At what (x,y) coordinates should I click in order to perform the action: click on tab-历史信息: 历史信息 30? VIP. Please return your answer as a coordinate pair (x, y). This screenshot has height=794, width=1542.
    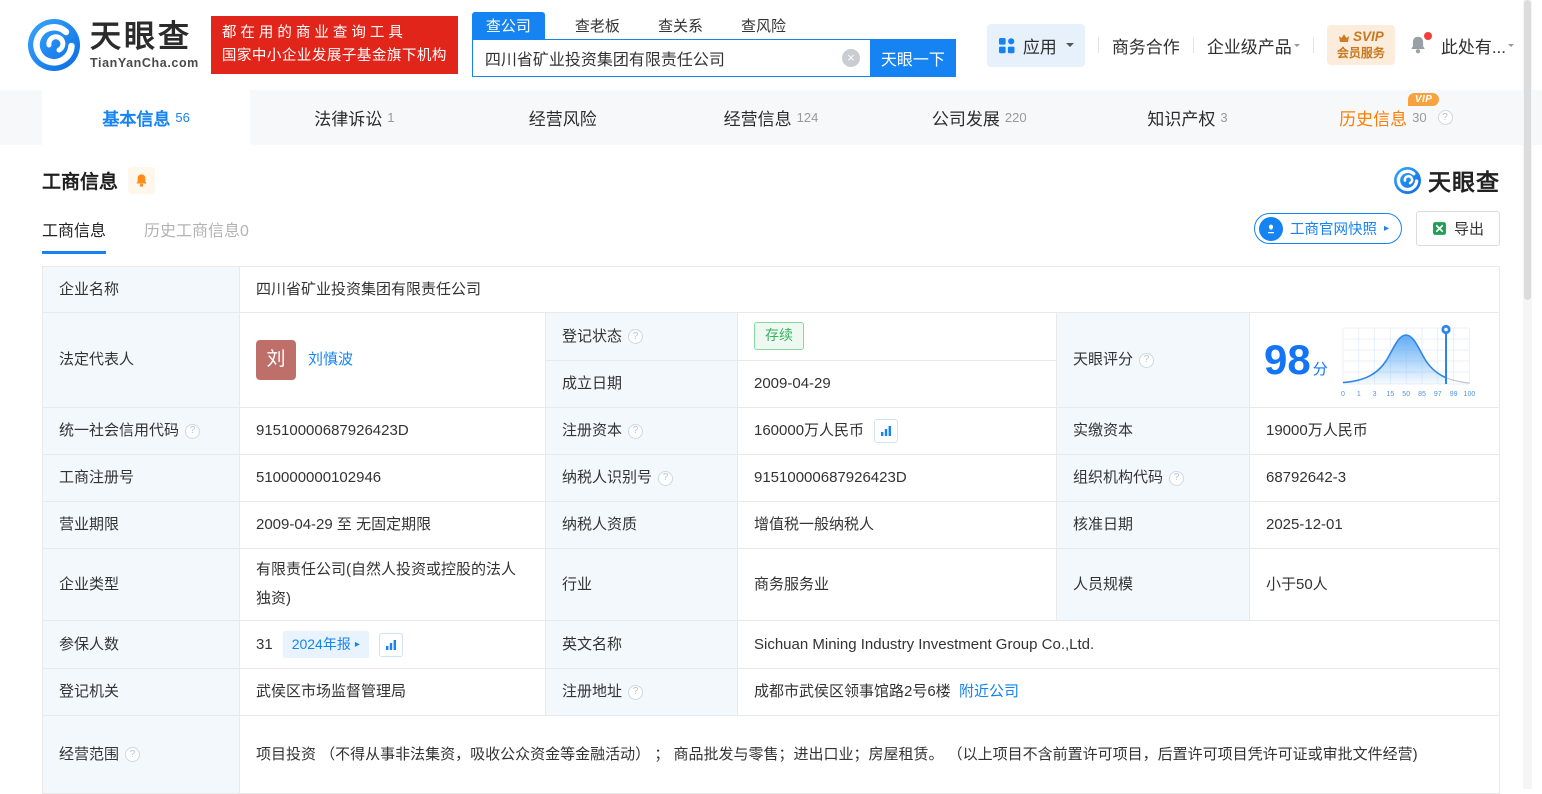
    Looking at the image, I should click on (1396, 117).